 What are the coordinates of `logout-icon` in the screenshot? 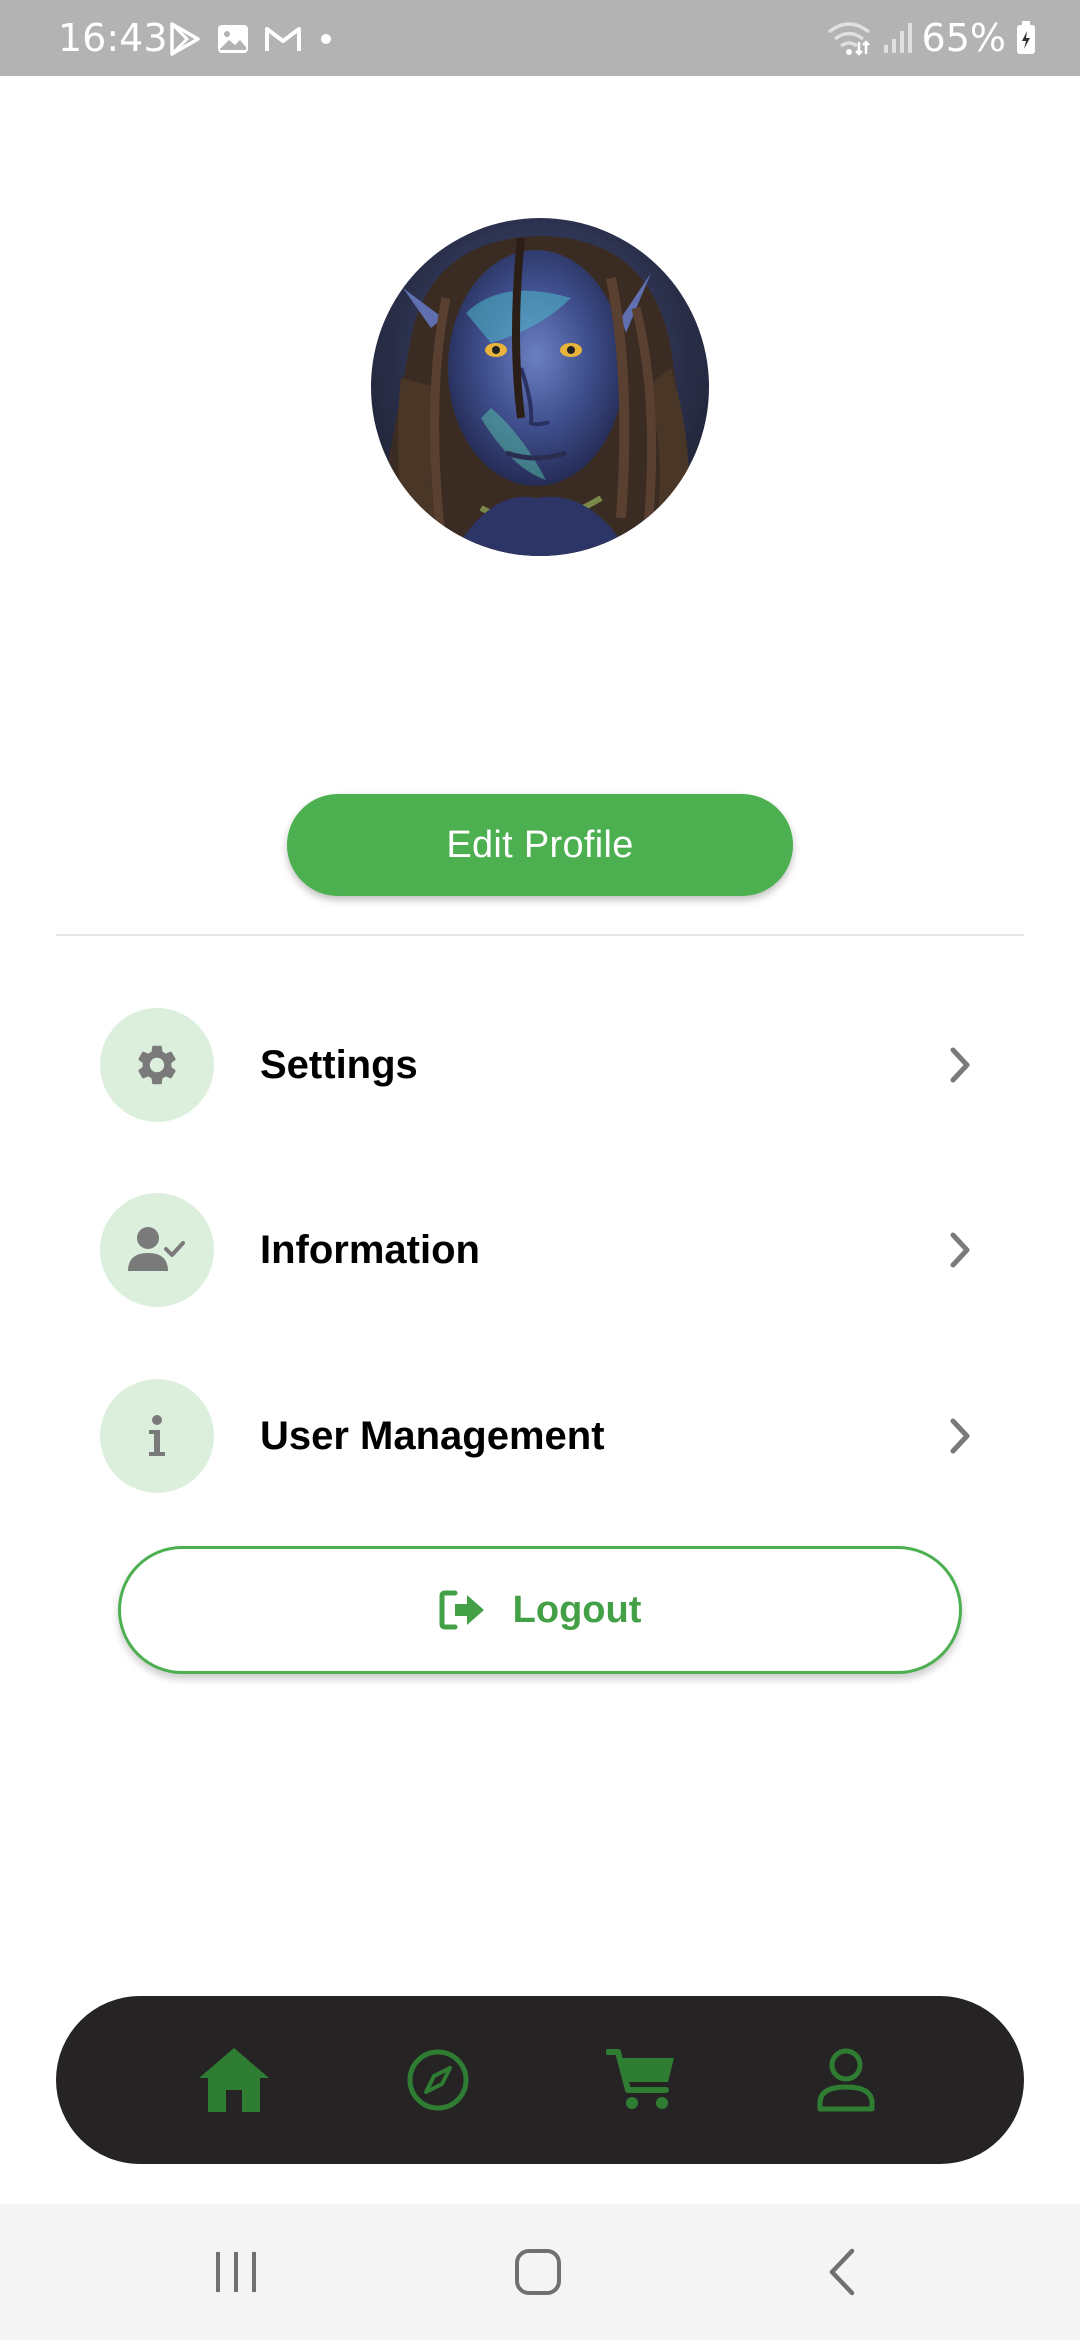 It's located at (461, 1610).